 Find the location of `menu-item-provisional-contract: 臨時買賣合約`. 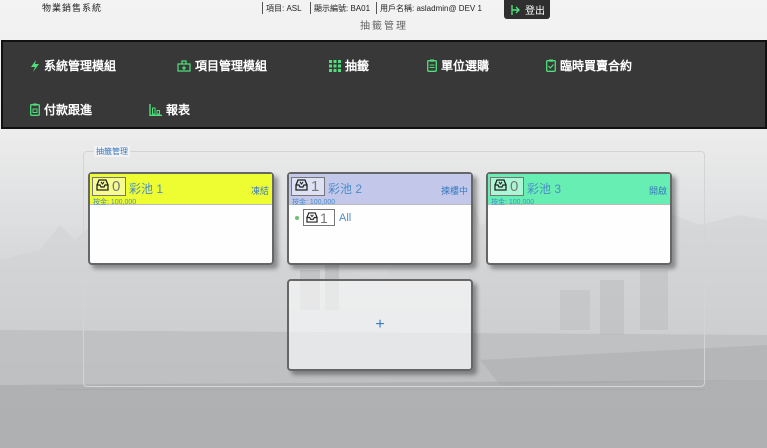

menu-item-provisional-contract: 臨時買賣合約 is located at coordinates (589, 65).